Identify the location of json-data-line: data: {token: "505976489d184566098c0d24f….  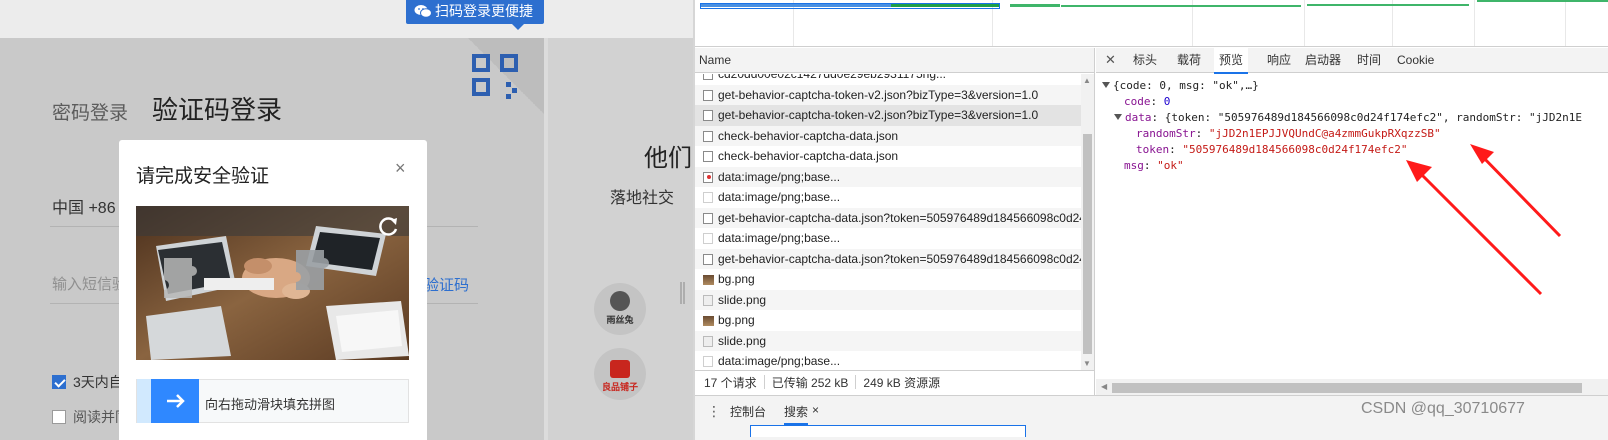
(1348, 118).